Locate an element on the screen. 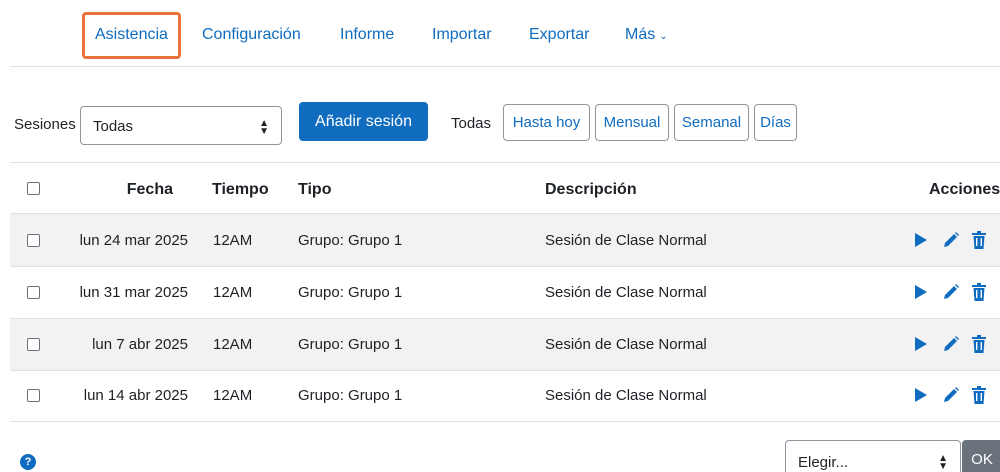 This screenshot has height=472, width=1000. table-top-border is located at coordinates (505, 162).